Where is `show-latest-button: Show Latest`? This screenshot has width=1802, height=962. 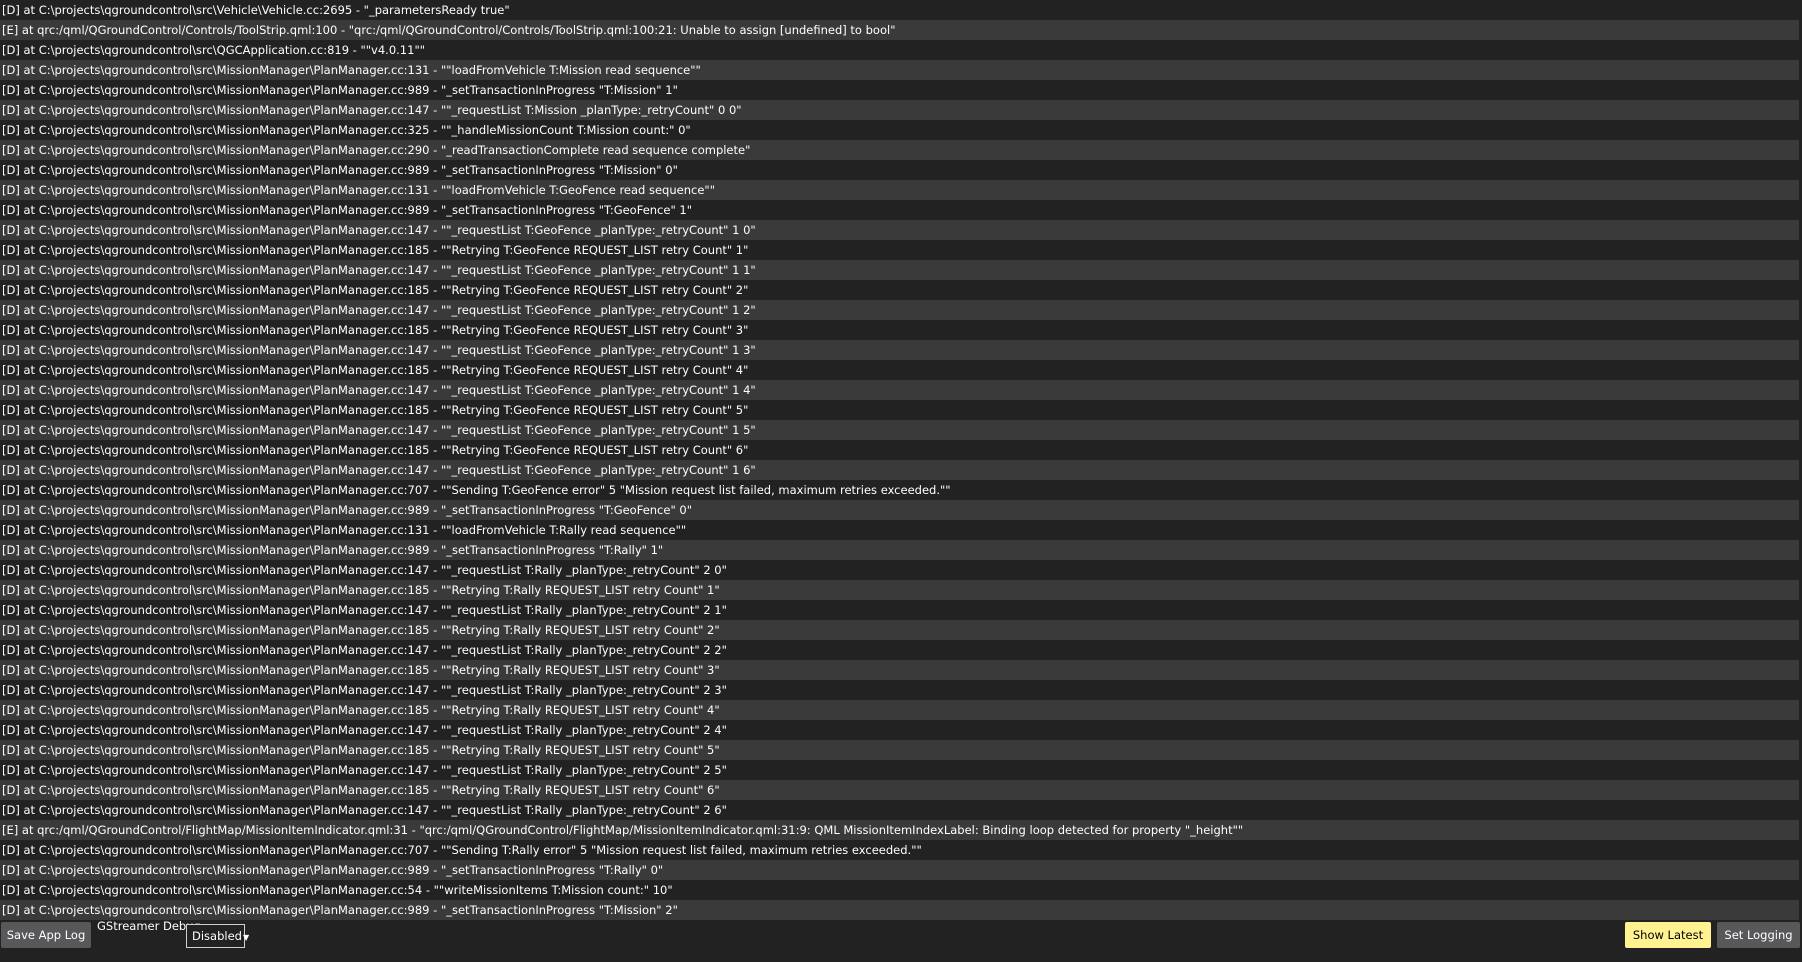
show-latest-button: Show Latest is located at coordinates (1668, 935).